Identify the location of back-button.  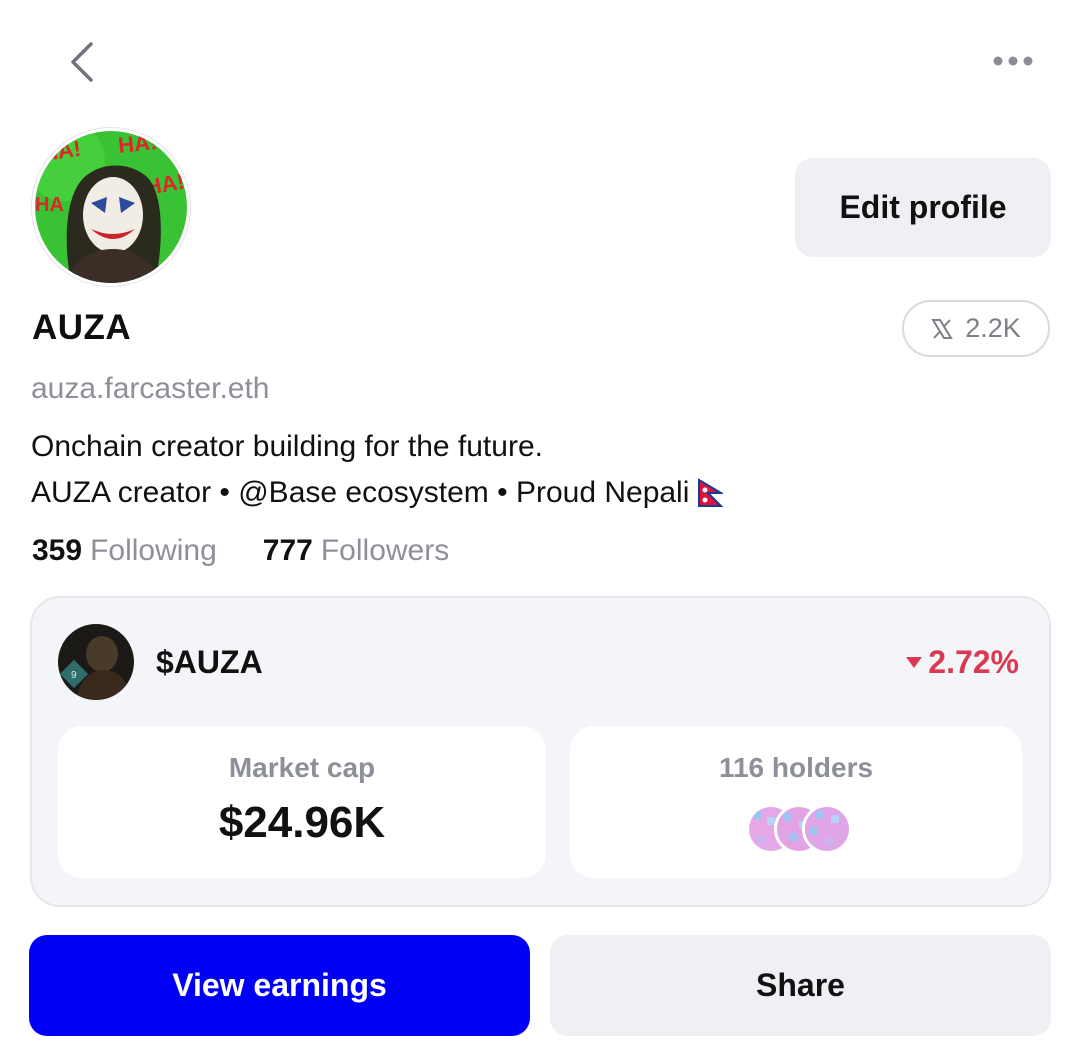
(82, 62).